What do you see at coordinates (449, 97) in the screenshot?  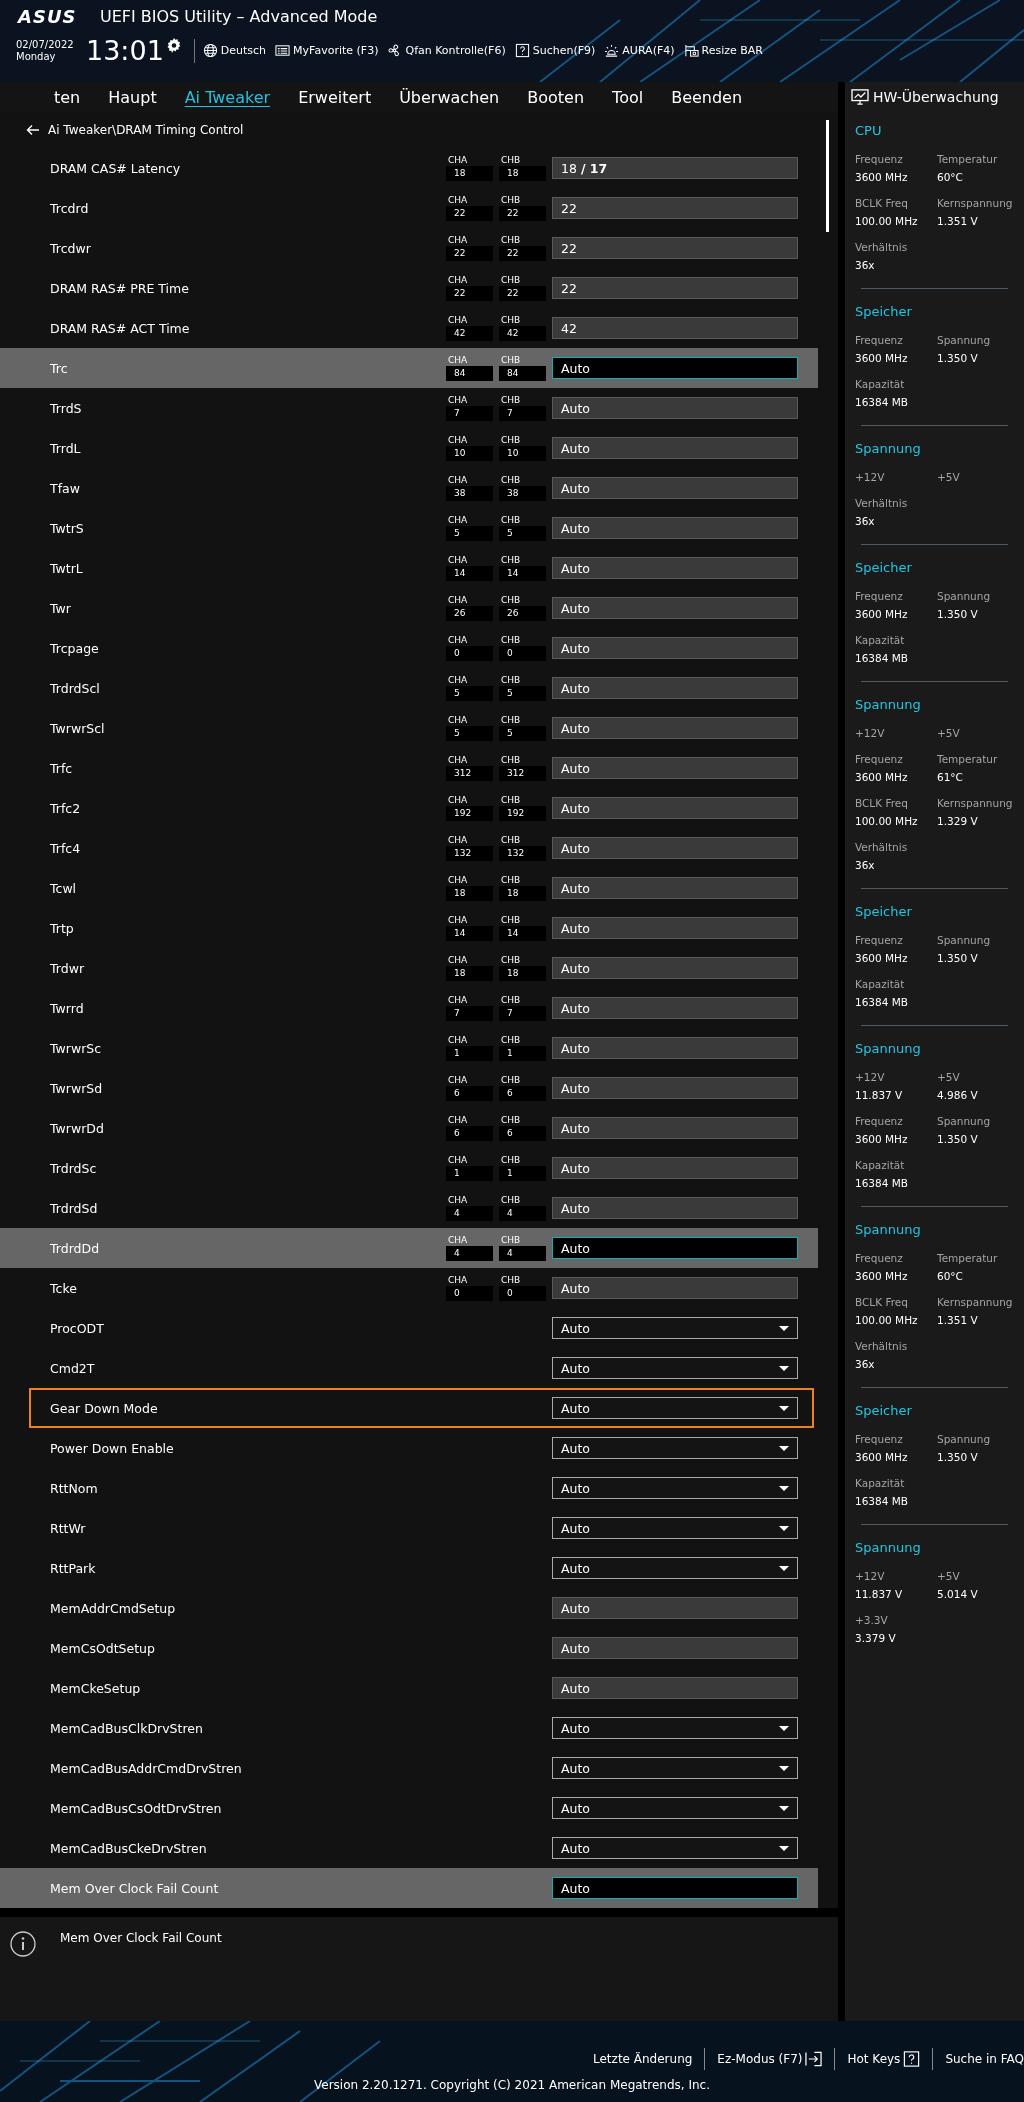 I see `tab: Überwachen` at bounding box center [449, 97].